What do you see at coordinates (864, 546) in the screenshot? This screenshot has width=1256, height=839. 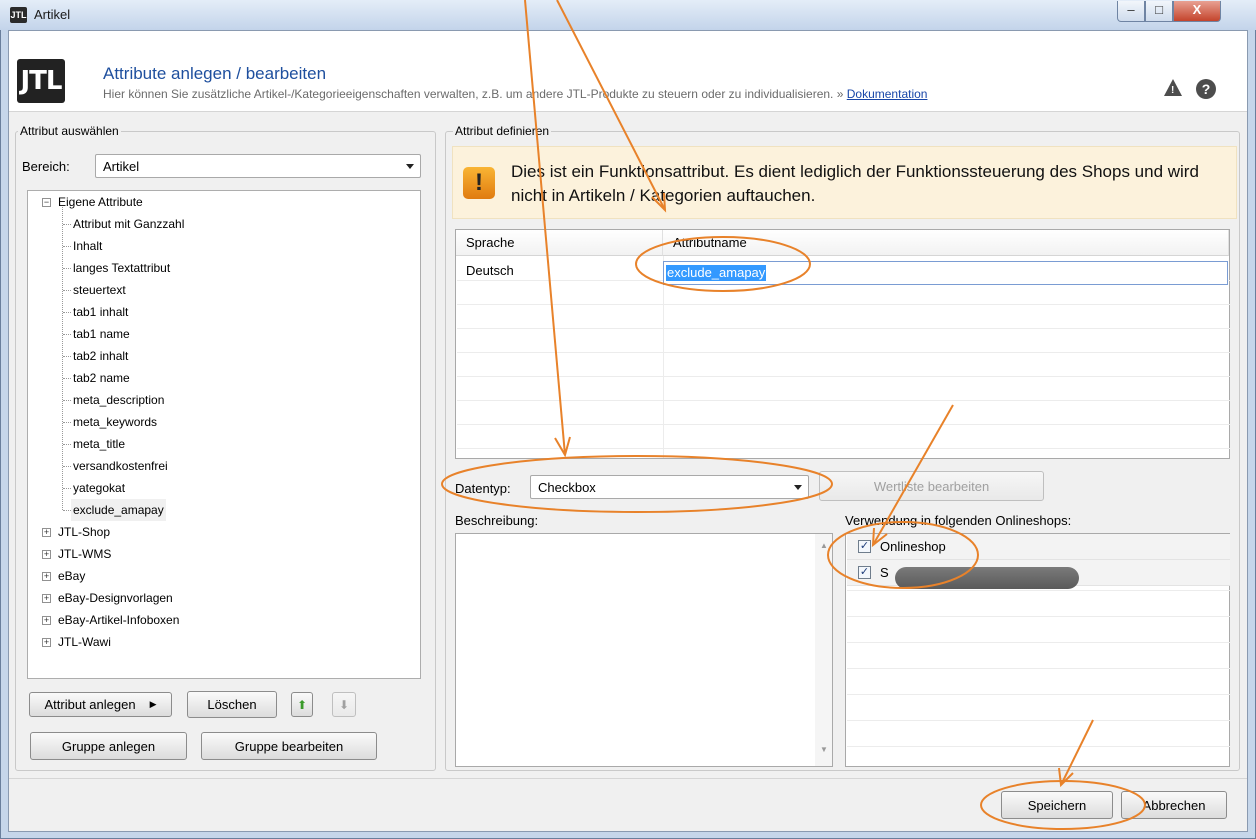 I see `checkbox-onlineshop: ✓` at bounding box center [864, 546].